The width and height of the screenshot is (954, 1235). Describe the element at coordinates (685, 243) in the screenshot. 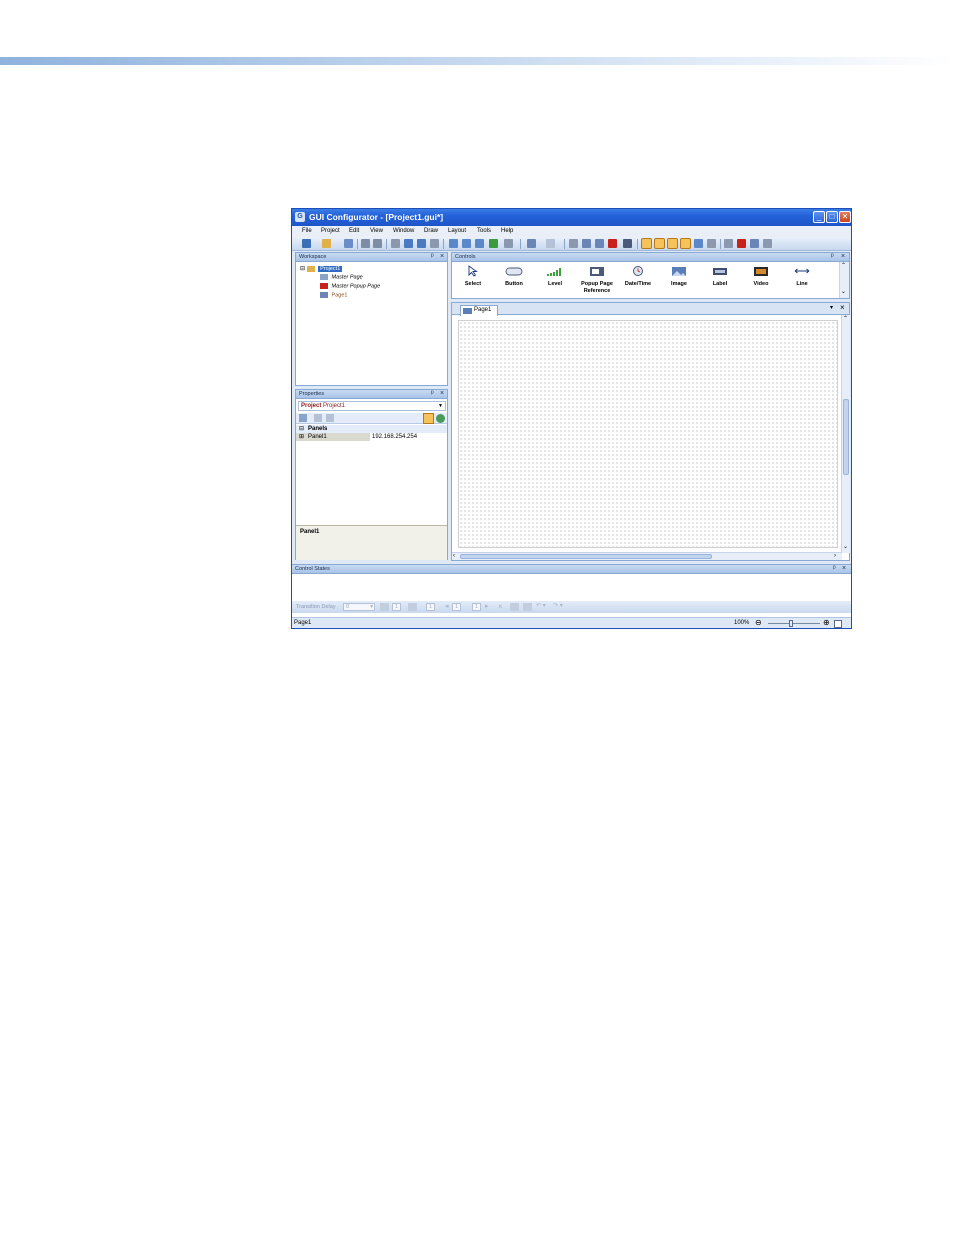

I see `snap-guides-icon` at that location.